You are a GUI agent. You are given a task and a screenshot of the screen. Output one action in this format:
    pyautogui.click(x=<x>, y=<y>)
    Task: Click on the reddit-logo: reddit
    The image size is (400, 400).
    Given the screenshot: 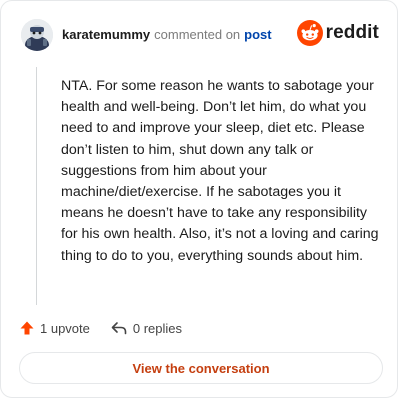 What is the action you would take?
    pyautogui.click(x=337, y=33)
    